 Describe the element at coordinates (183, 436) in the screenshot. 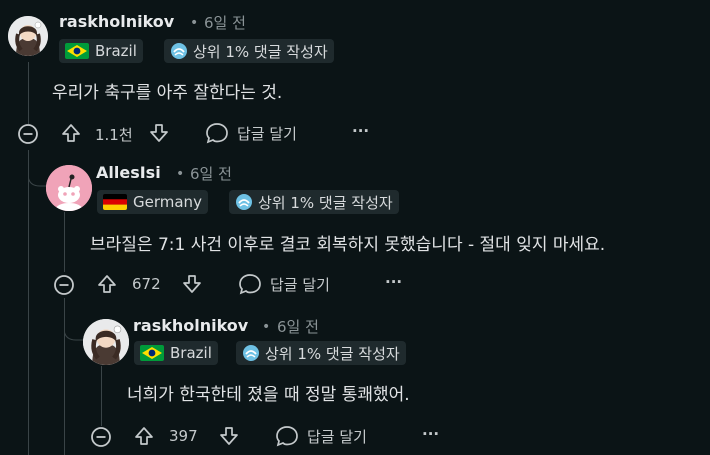

I see `vote-count: 397` at that location.